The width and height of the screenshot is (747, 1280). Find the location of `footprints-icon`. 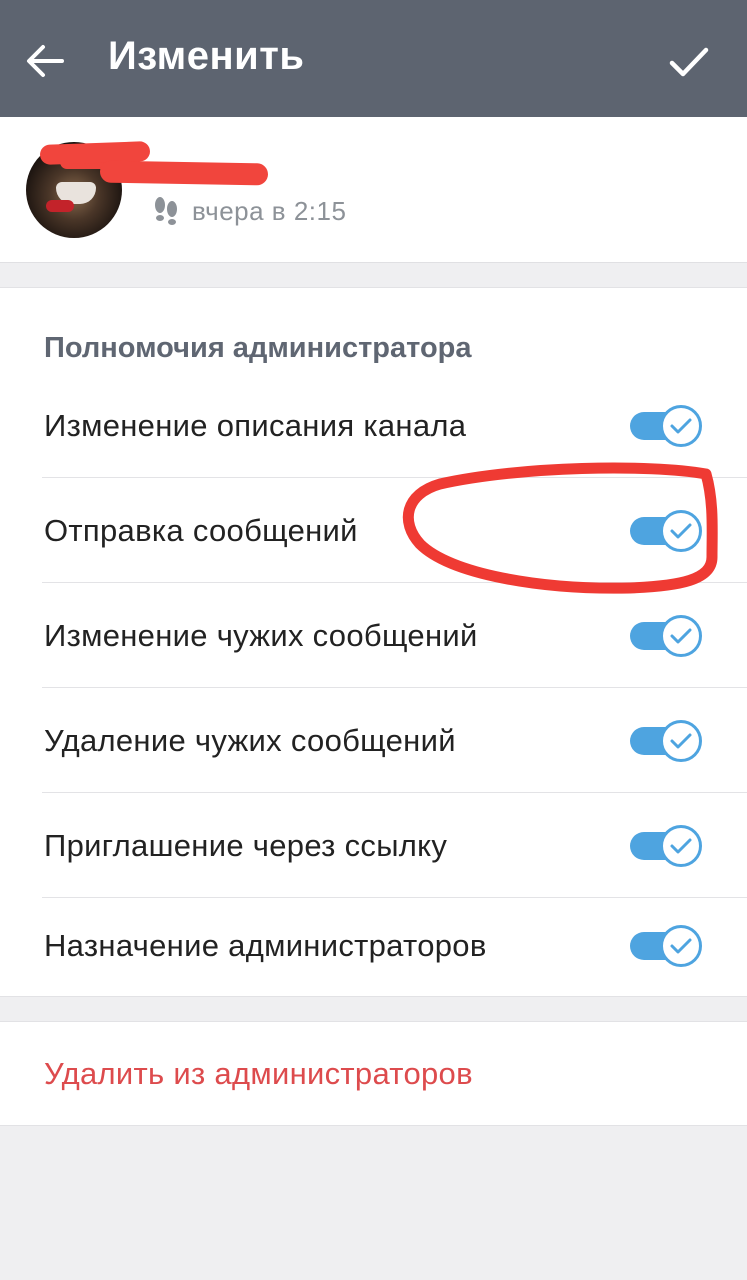

footprints-icon is located at coordinates (166, 211).